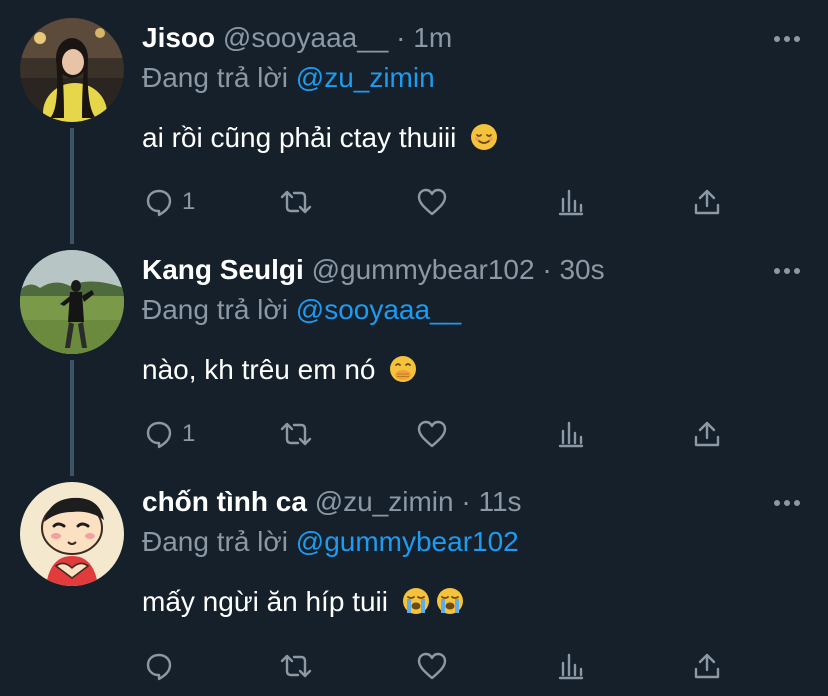 The height and width of the screenshot is (696, 828). I want to click on display-name: chốn tình ca, so click(224, 501).